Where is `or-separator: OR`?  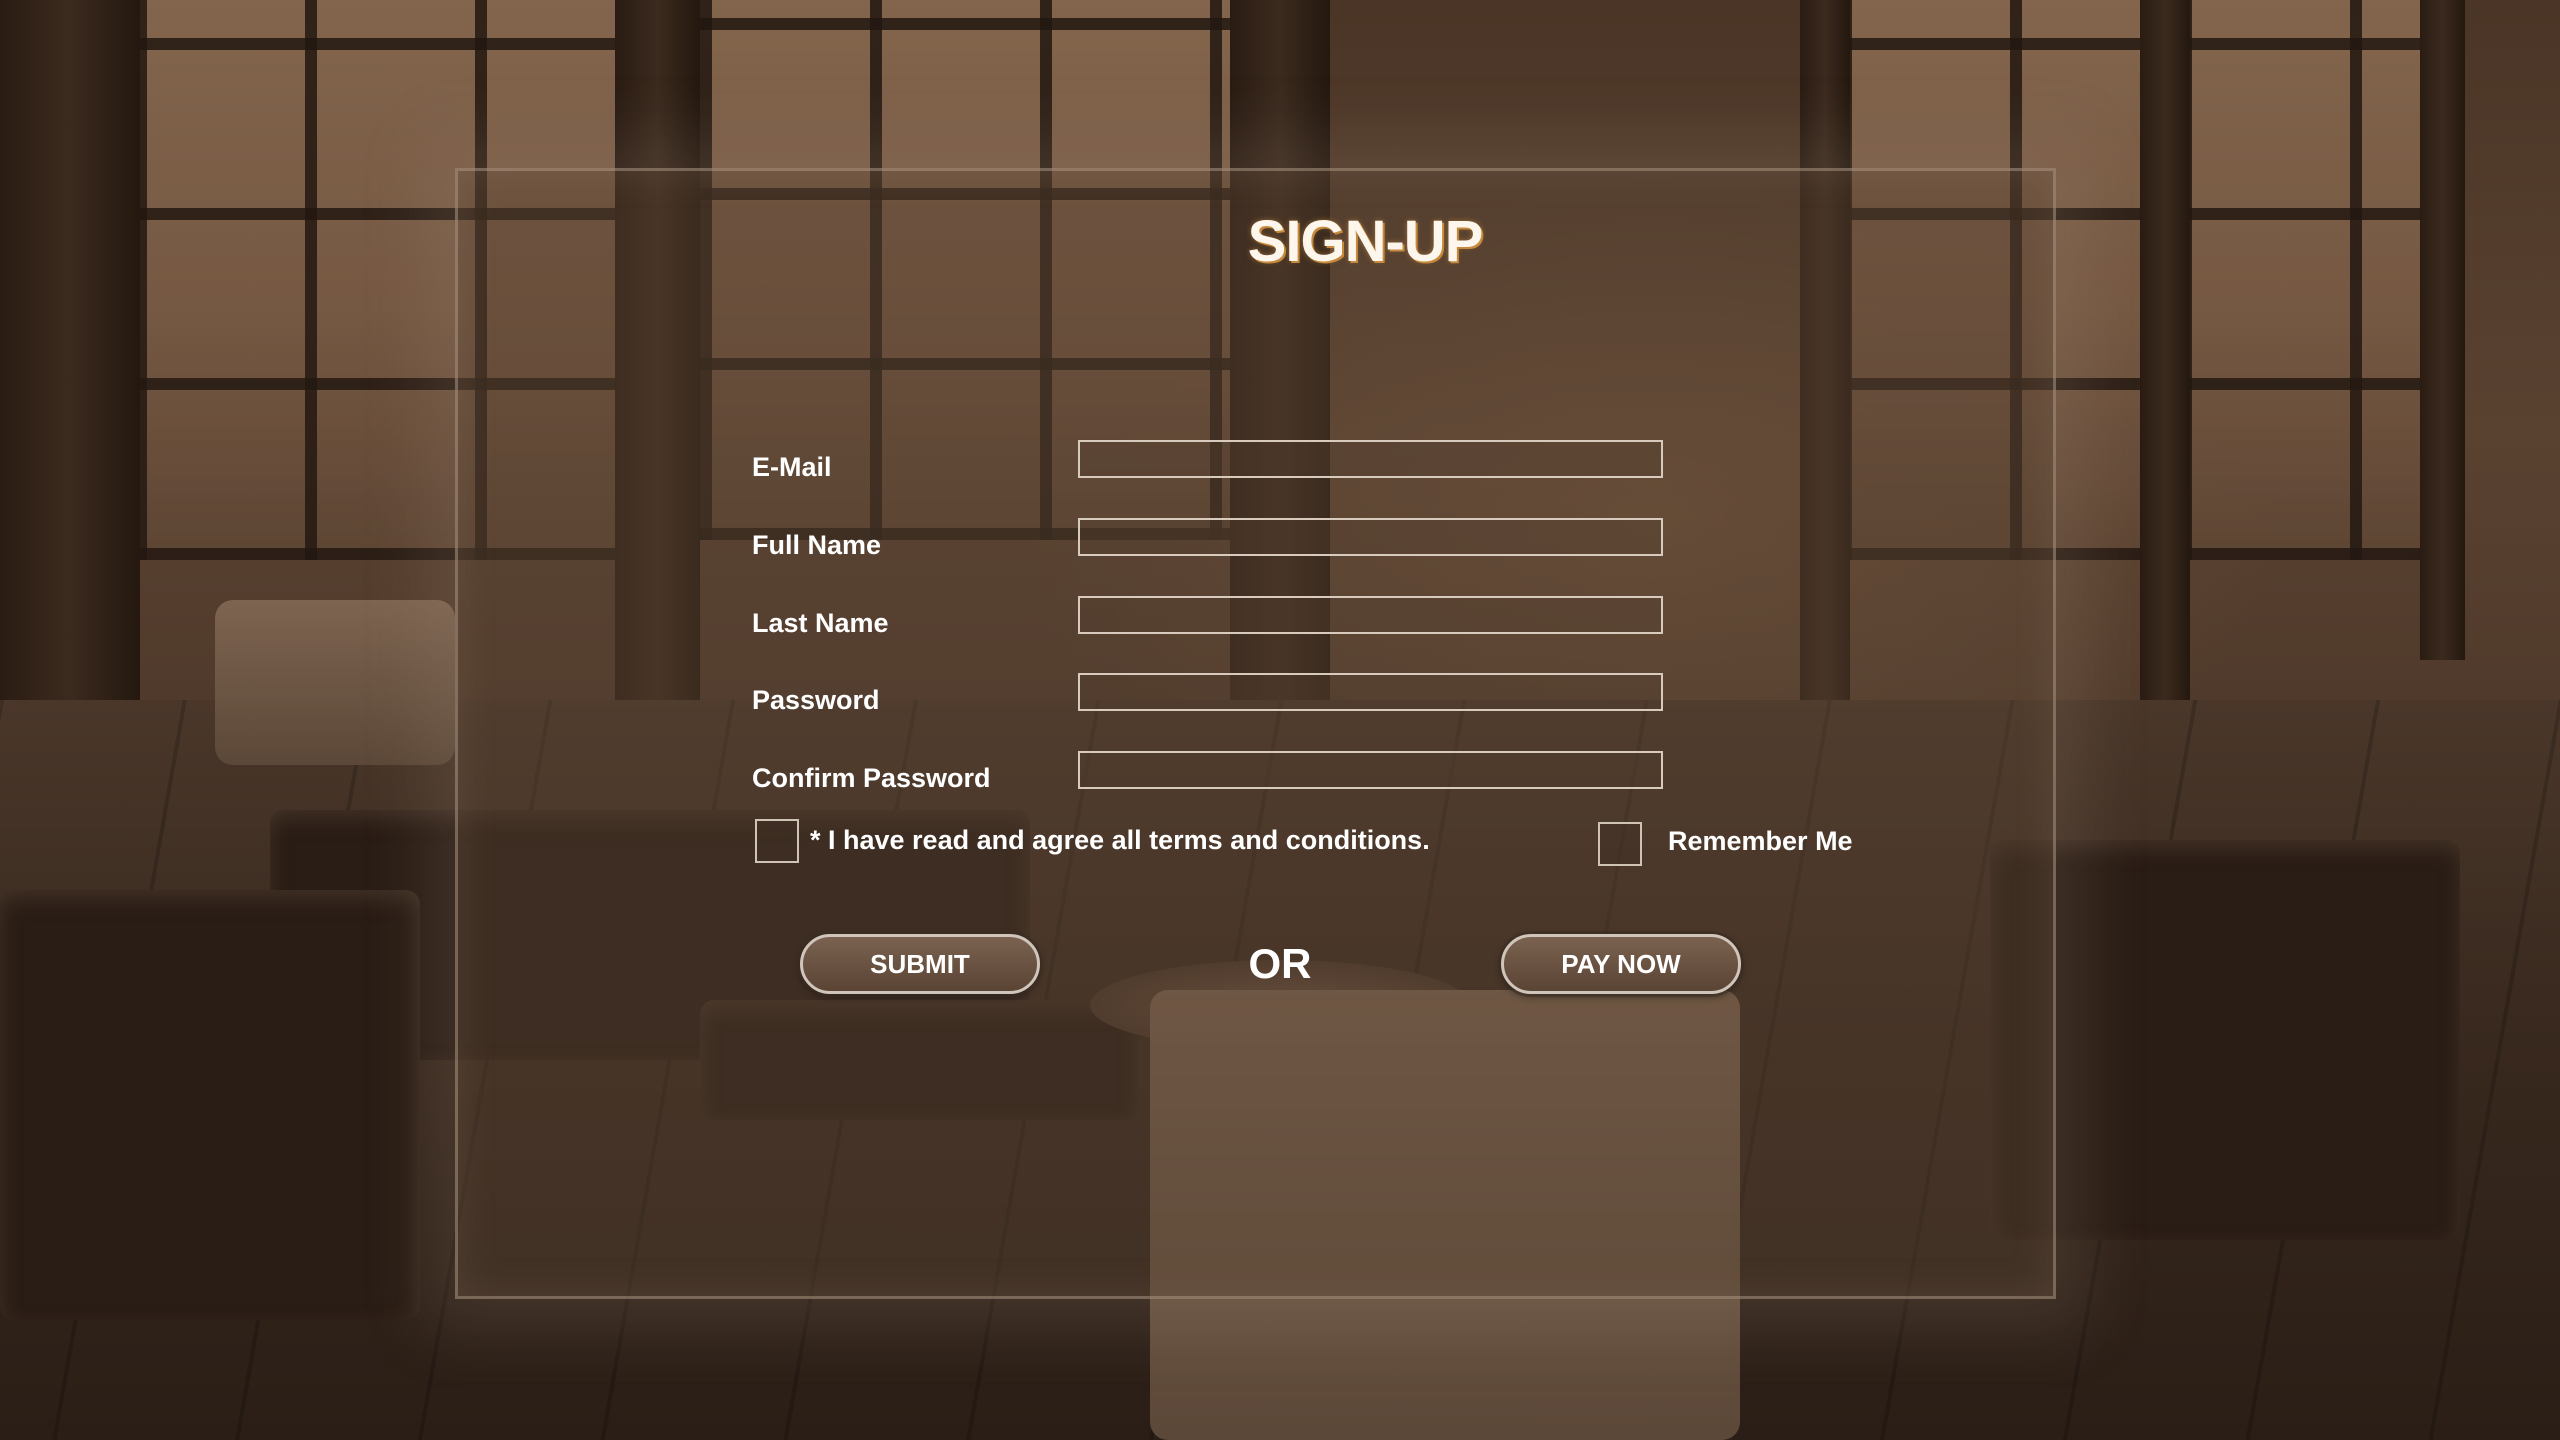 or-separator: OR is located at coordinates (1280, 963).